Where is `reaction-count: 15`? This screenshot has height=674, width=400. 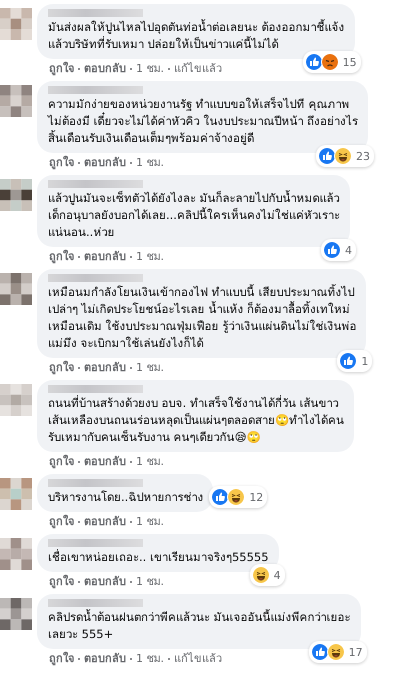
reaction-count: 15 is located at coordinates (349, 62).